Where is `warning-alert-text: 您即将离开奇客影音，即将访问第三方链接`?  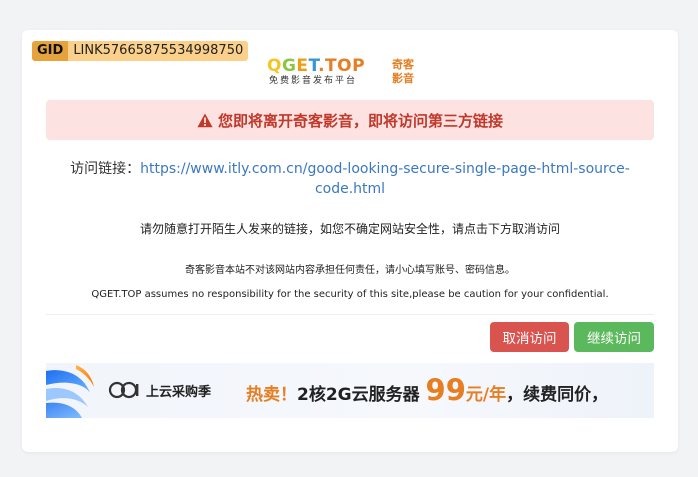 warning-alert-text: 您即将离开奇客影音，即将访问第三方链接 is located at coordinates (360, 120).